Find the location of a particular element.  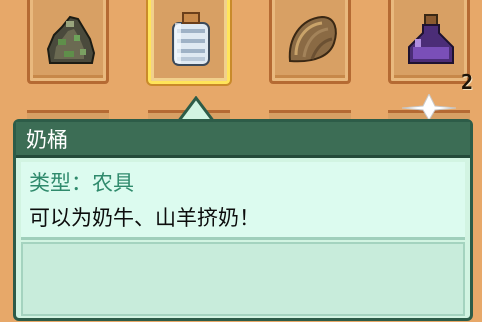

seed-sack-icon is located at coordinates (312, 39).